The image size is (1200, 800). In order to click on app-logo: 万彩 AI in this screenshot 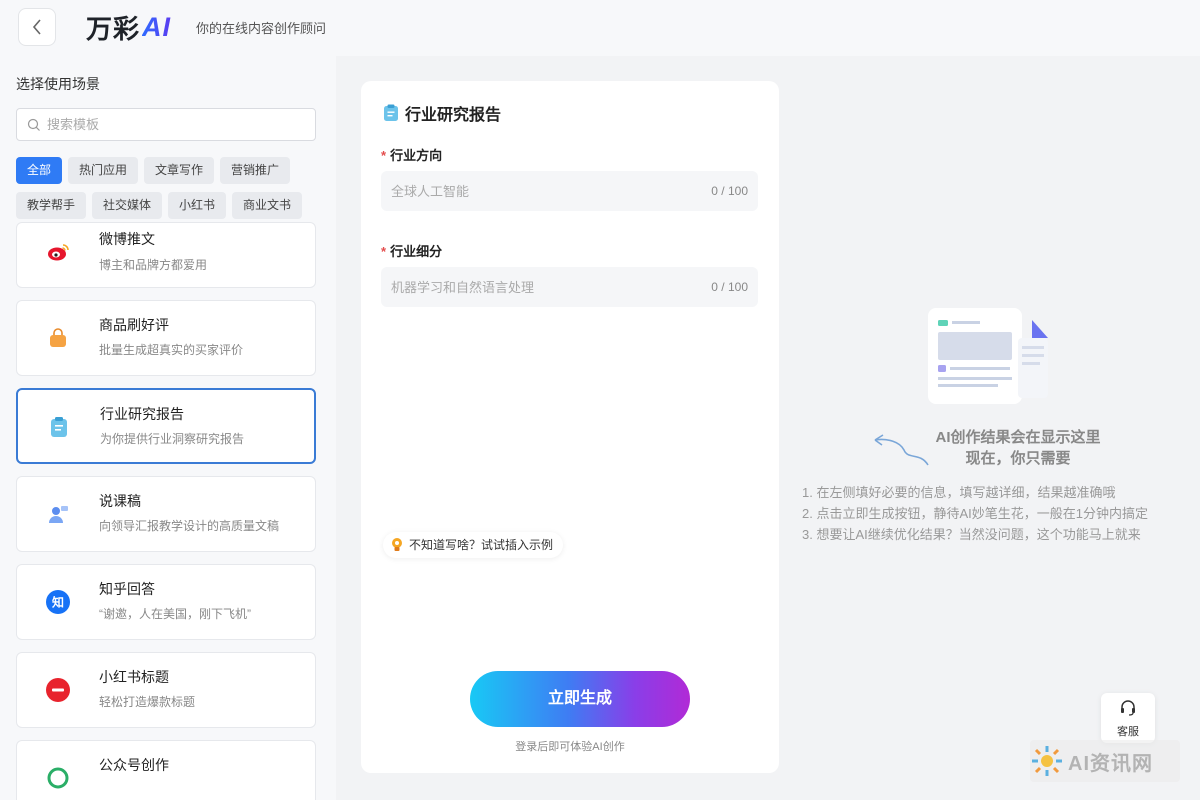, I will do `click(128, 27)`.